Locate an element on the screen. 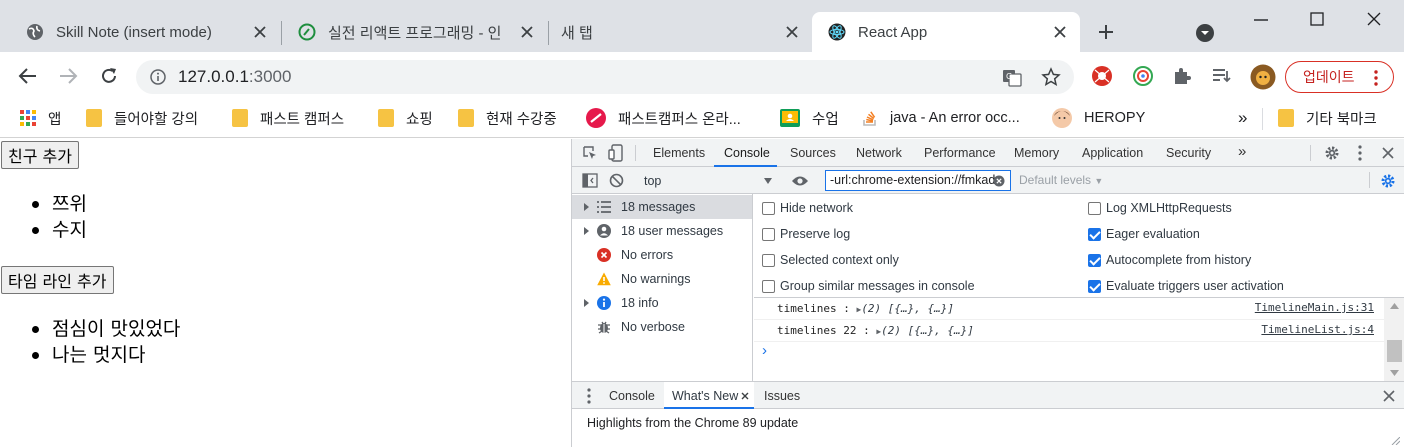 The height and width of the screenshot is (447, 1404). tab-new-tab: 새 탭 is located at coordinates (676, 32).